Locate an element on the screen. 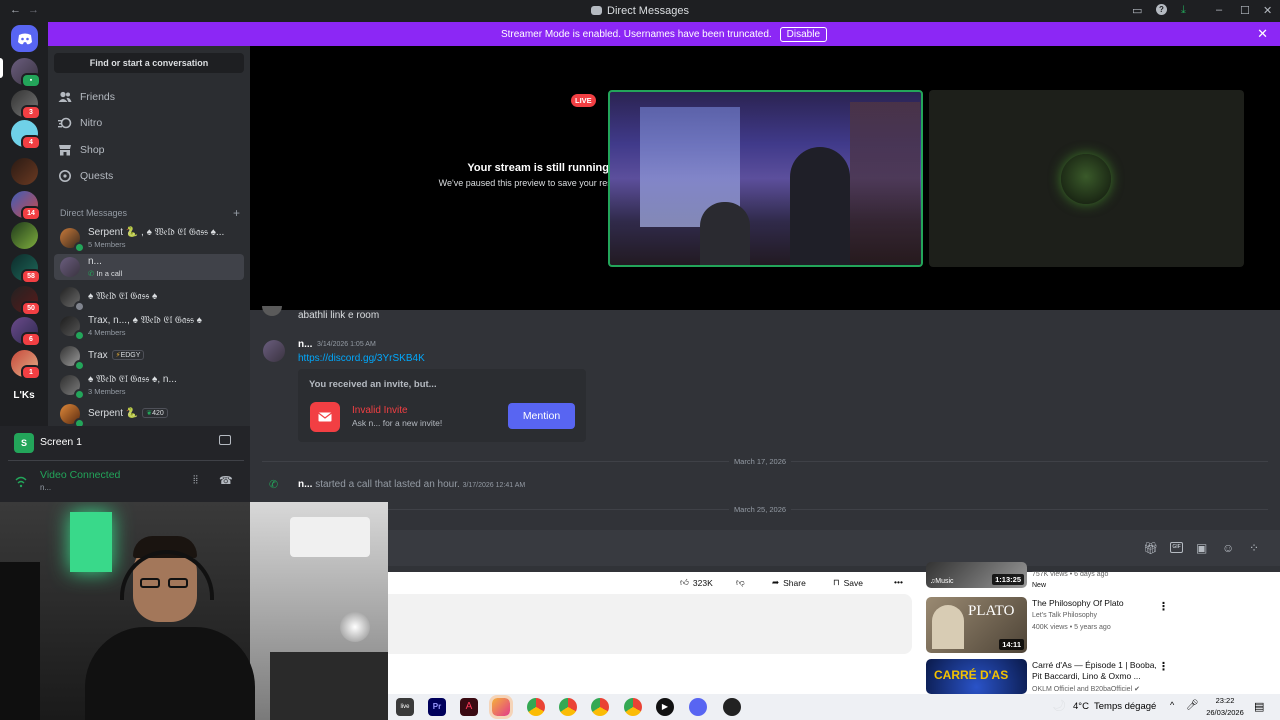 The image size is (1280, 720). inbox-icon: ▭ is located at coordinates (1137, 10).